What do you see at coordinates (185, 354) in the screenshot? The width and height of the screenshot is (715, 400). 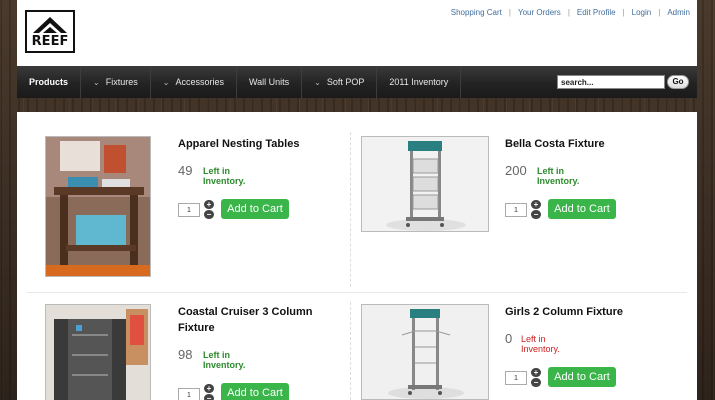 I see `inventory-count: 98` at bounding box center [185, 354].